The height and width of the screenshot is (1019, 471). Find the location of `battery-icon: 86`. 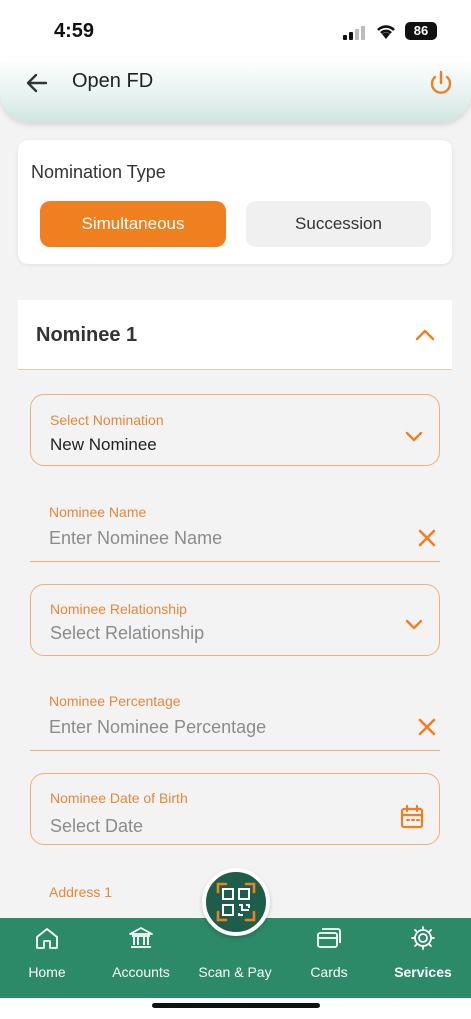

battery-icon: 86 is located at coordinates (421, 31).